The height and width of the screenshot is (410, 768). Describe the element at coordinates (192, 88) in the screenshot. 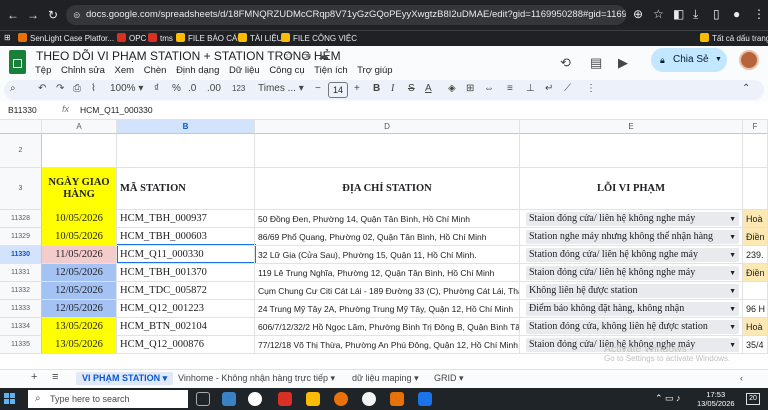

I see `decrease-decimal-button: .0` at that location.